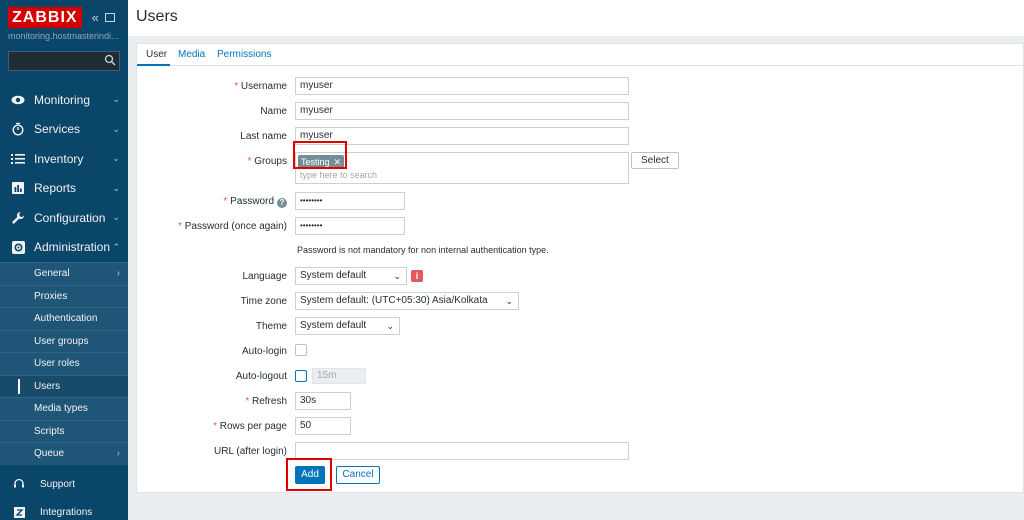 The height and width of the screenshot is (520, 1024). Describe the element at coordinates (18, 159) in the screenshot. I see `list-icon` at that location.